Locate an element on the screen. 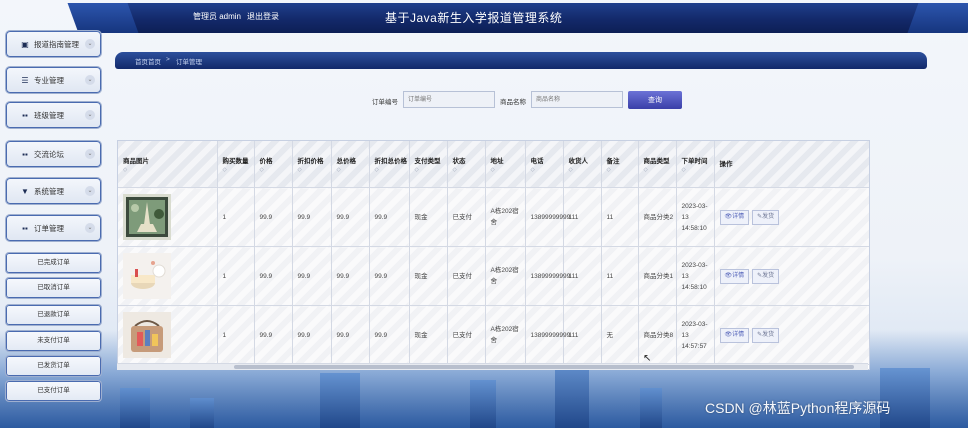  user-info: 管理员 admin 退出登录 is located at coordinates (239, 16).